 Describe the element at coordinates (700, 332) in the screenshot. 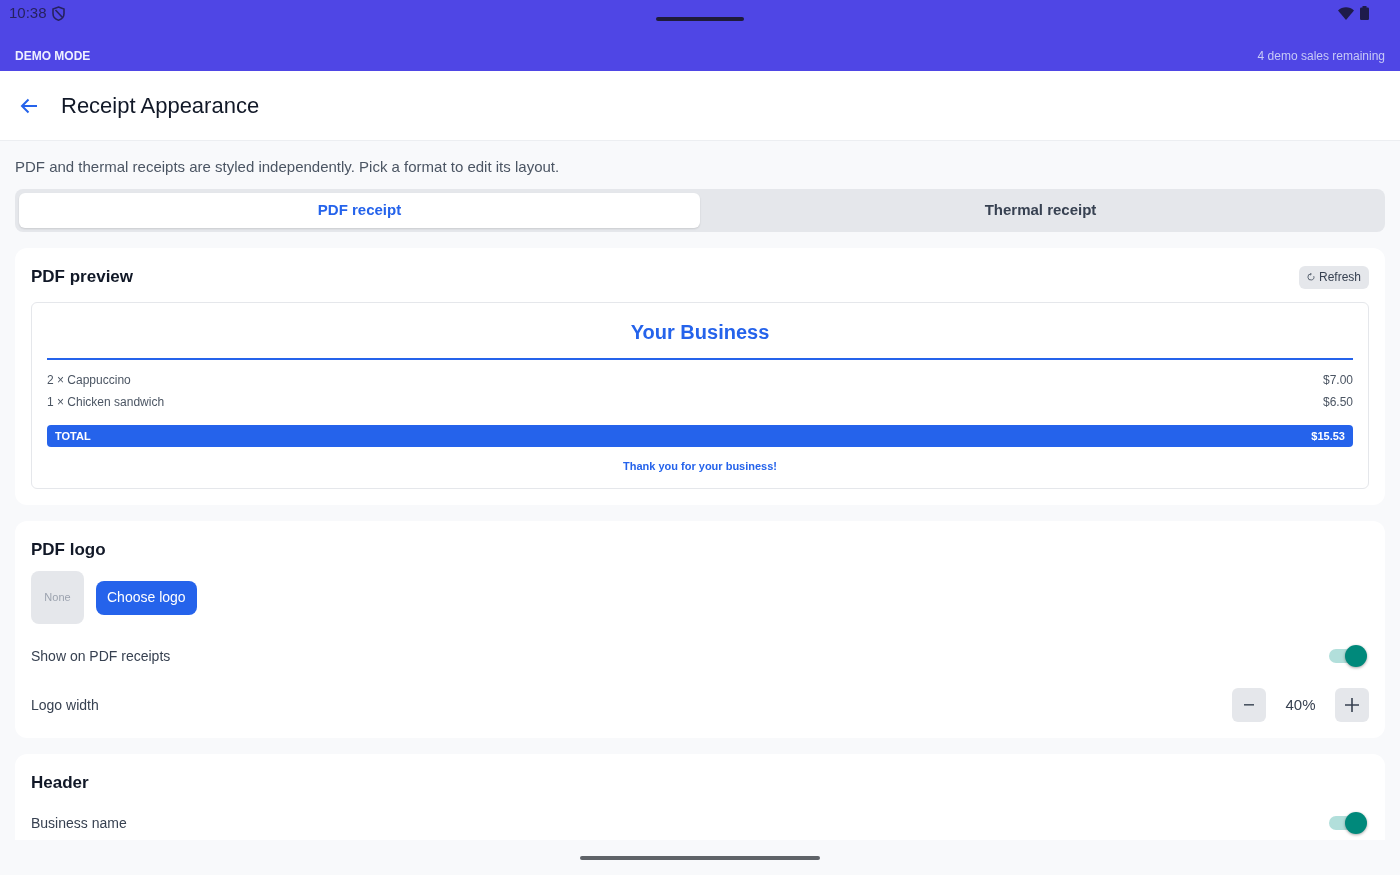

I see `receipt-business-name: Your Business` at that location.